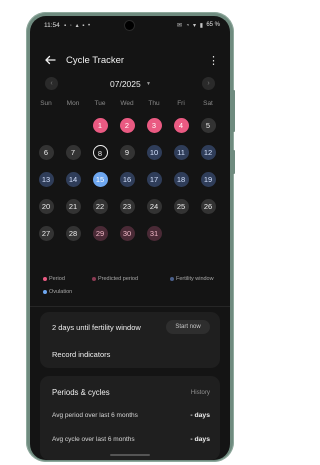 Image resolution: width=320 pixels, height=465 pixels. What do you see at coordinates (208, 179) in the screenshot?
I see `calendar-day: 19` at bounding box center [208, 179].